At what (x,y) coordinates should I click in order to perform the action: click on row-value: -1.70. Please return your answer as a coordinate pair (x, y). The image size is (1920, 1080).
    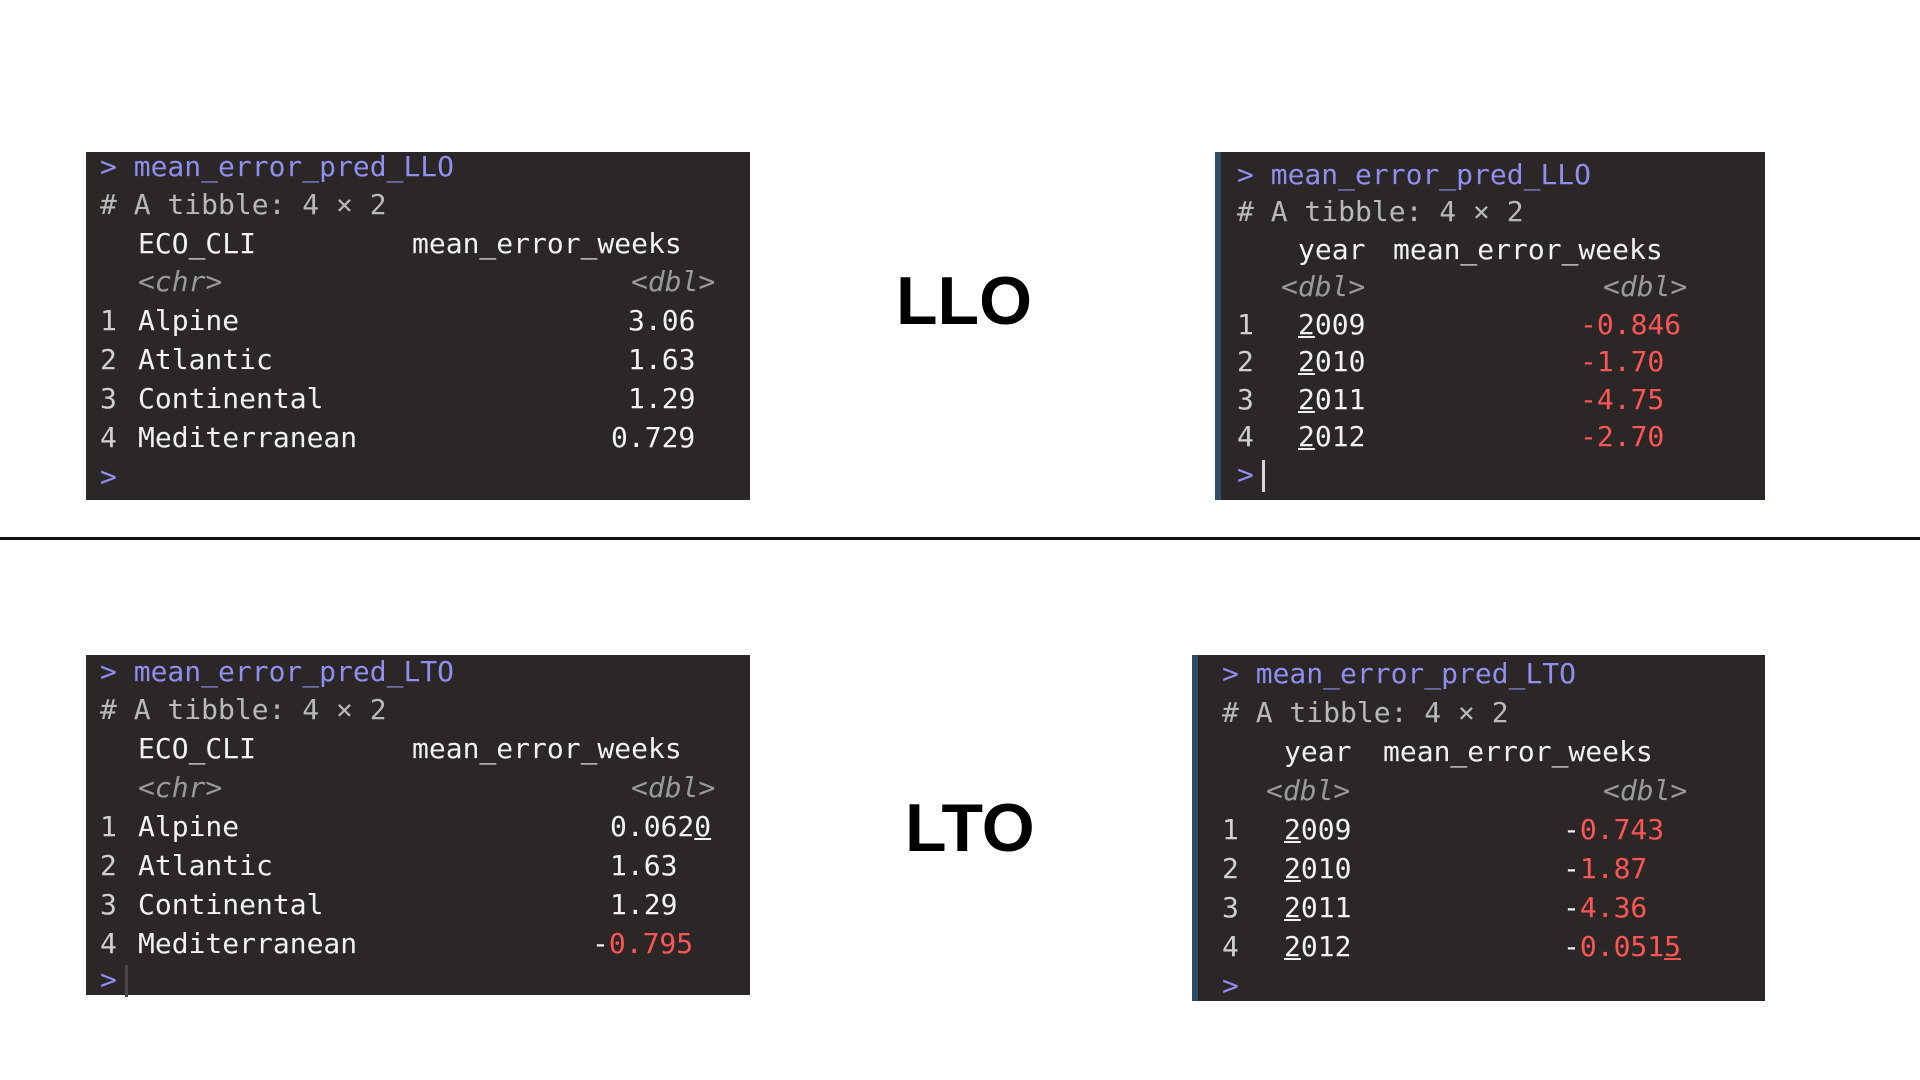
    Looking at the image, I should click on (1622, 362).